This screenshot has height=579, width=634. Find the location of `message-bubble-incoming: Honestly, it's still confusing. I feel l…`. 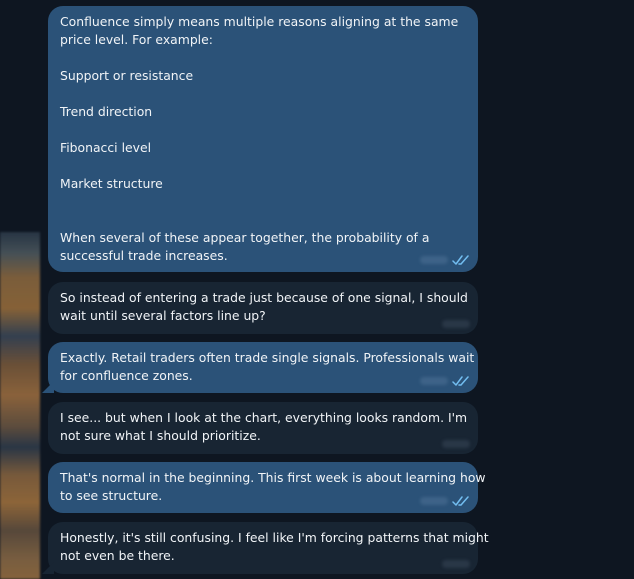

message-bubble-incoming: Honestly, it's still confusing. I feel l… is located at coordinates (268, 548).